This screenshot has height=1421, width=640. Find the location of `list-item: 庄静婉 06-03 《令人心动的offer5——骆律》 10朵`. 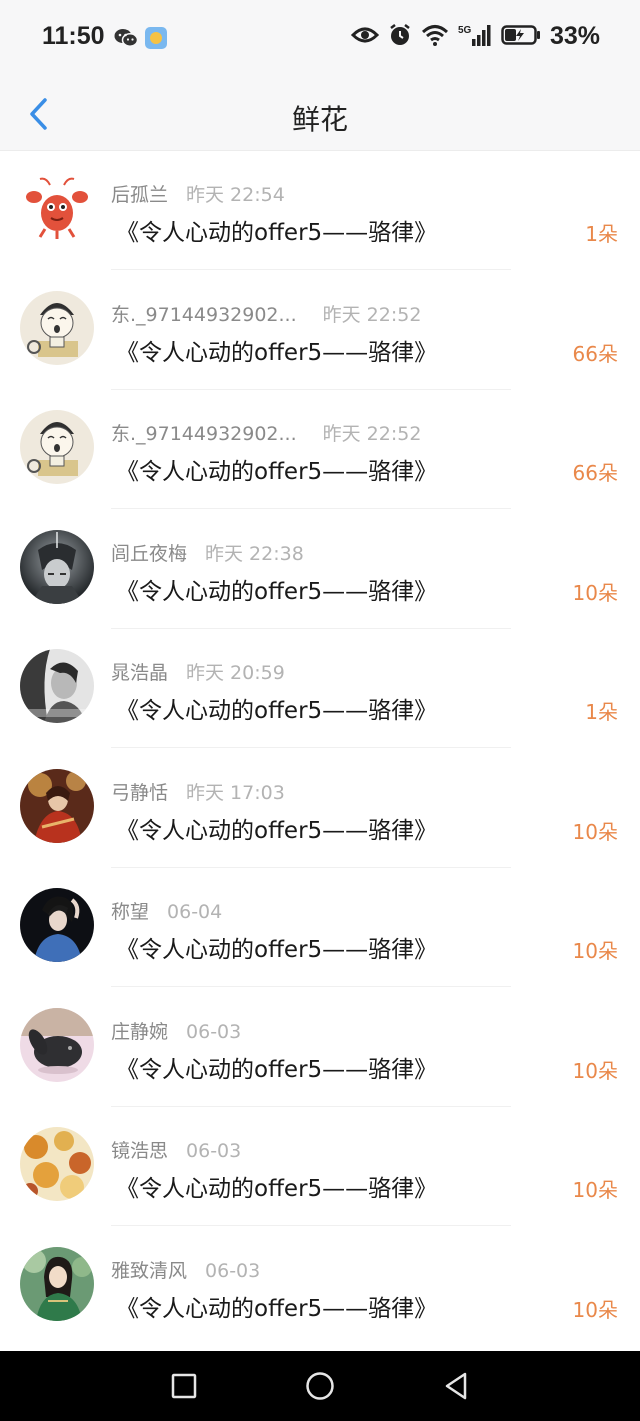

list-item: 庄静婉 06-03 《令人心动的offer5——骆律》 10朵 is located at coordinates (320, 1048).